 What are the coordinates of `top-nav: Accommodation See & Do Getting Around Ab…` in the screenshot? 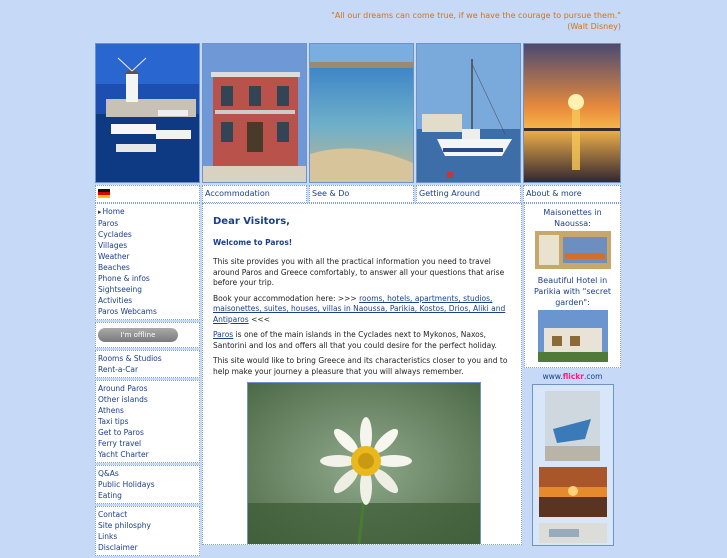 It's located at (358, 194).